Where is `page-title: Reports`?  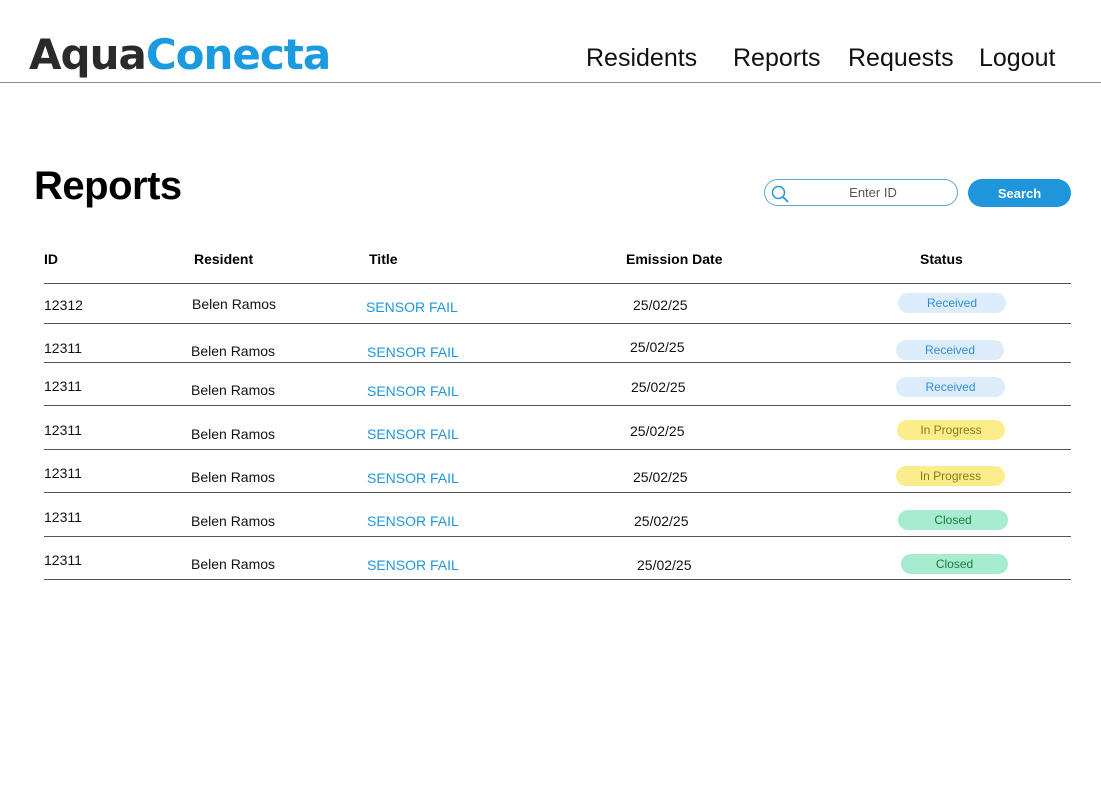 page-title: Reports is located at coordinates (108, 186).